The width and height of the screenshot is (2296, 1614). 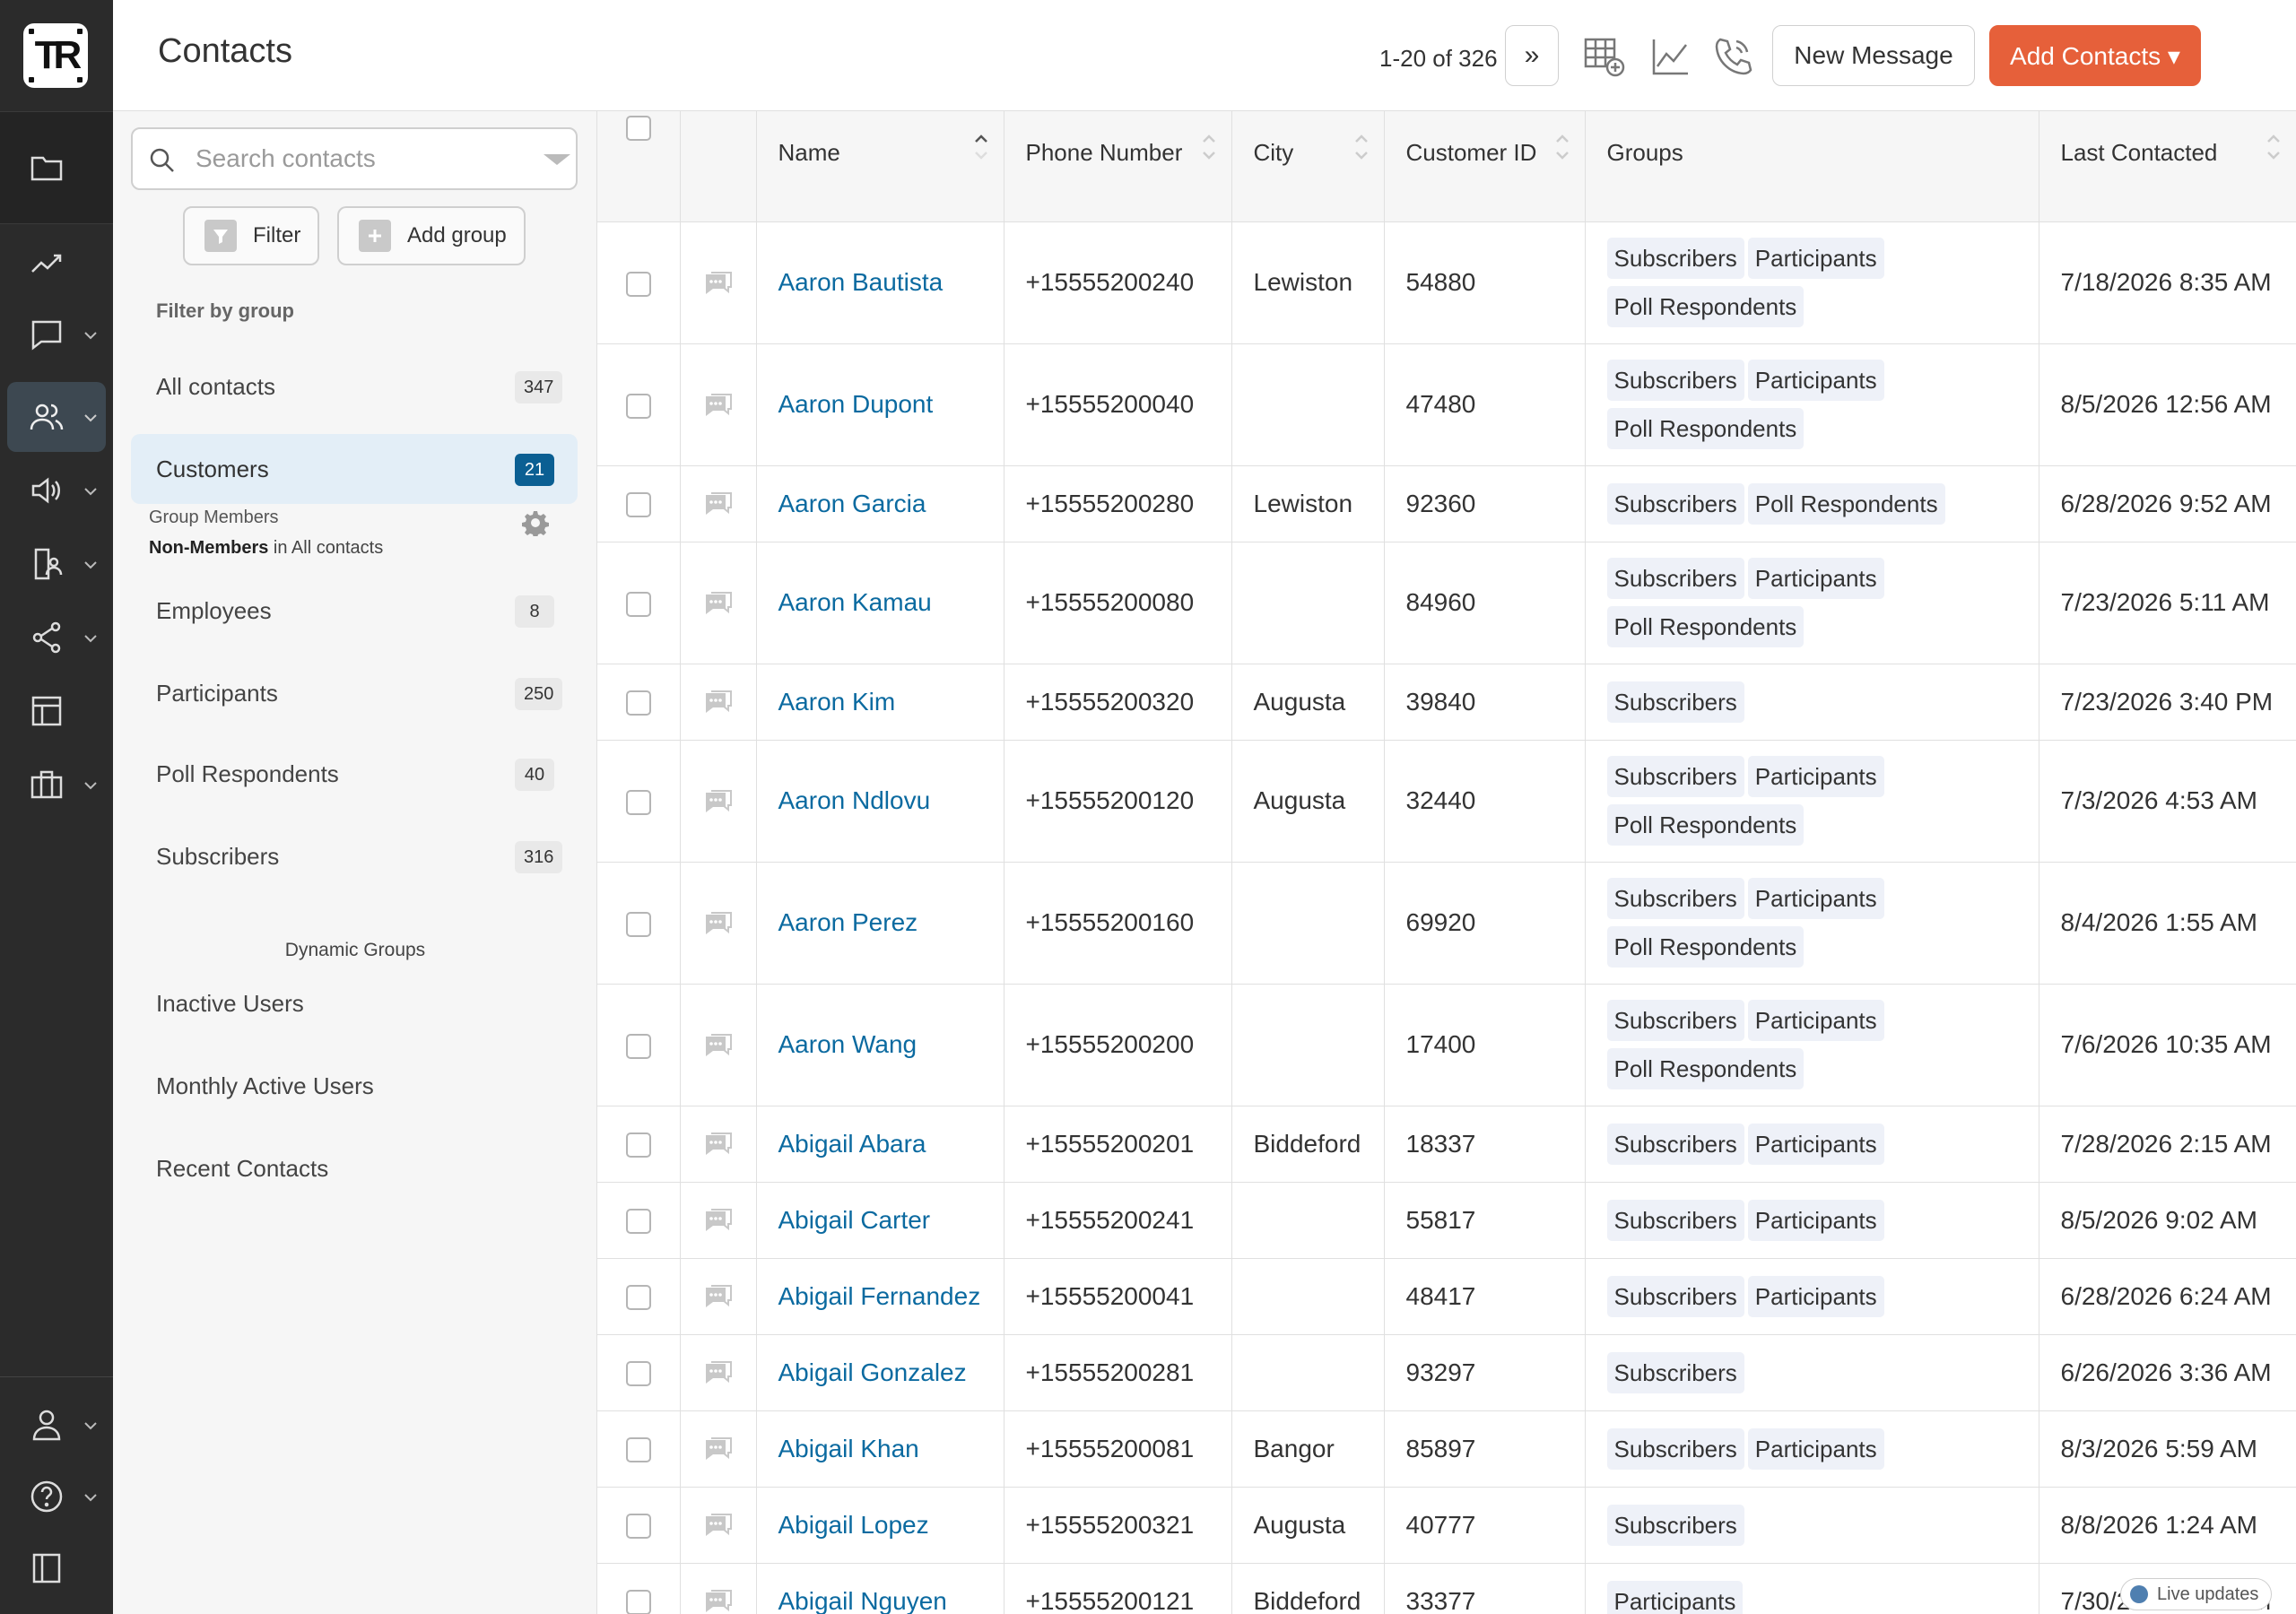 What do you see at coordinates (214, 518) in the screenshot?
I see `group-members-link: Group Members` at bounding box center [214, 518].